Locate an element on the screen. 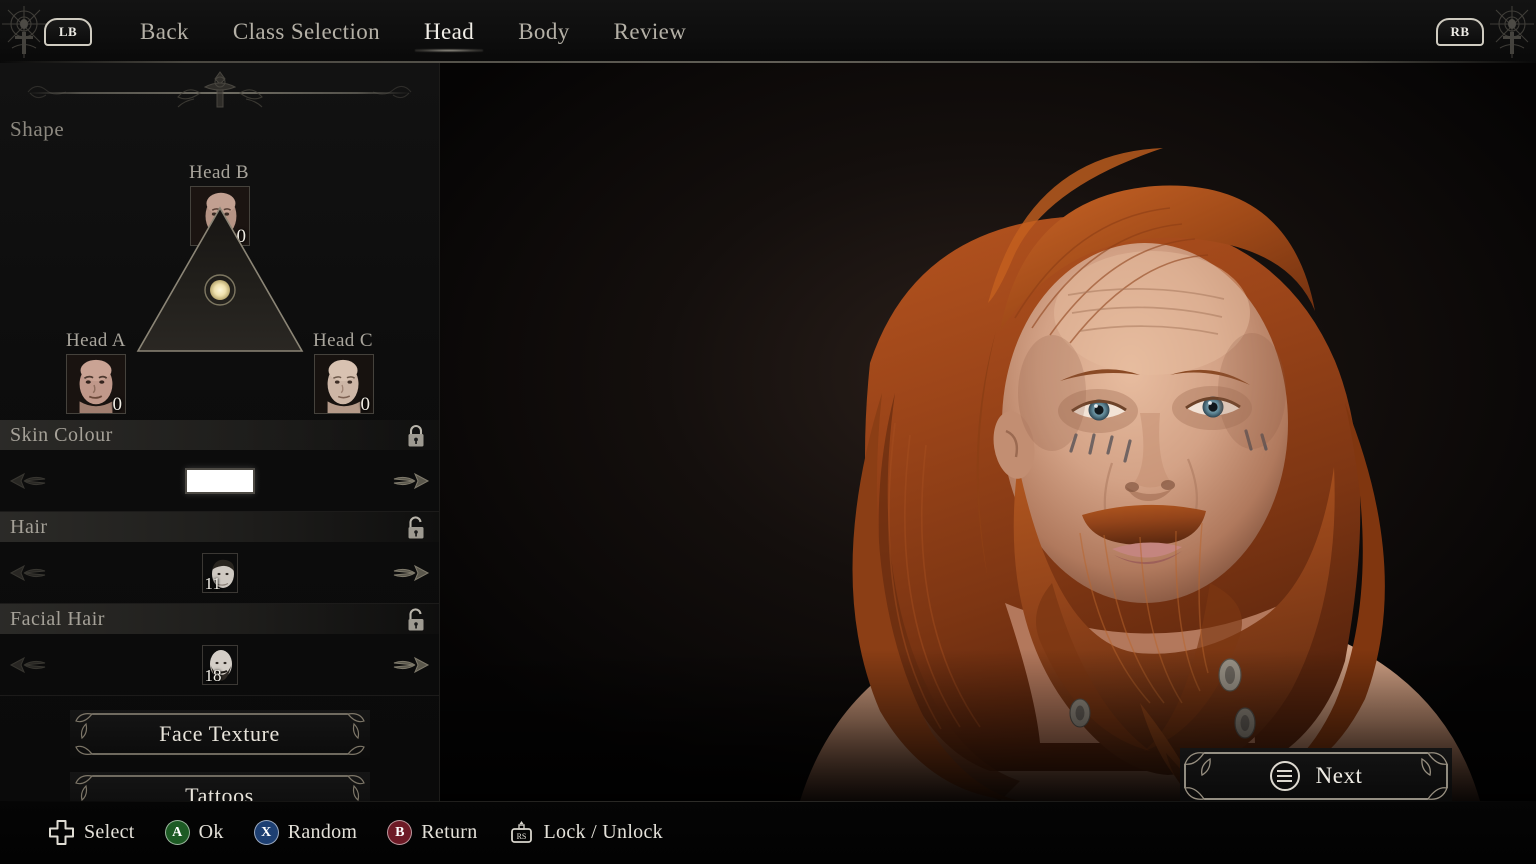 This screenshot has height=864, width=1536. menu-circle-icon is located at coordinates (1284, 776).